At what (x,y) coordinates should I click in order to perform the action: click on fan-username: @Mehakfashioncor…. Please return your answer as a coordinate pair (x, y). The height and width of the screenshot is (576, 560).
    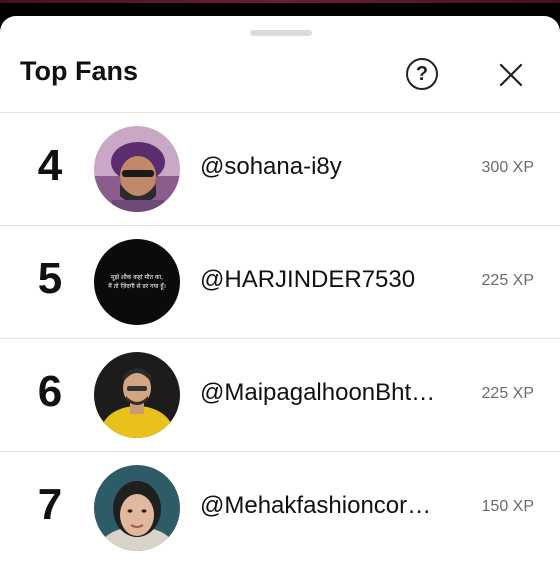
    Looking at the image, I should click on (322, 506).